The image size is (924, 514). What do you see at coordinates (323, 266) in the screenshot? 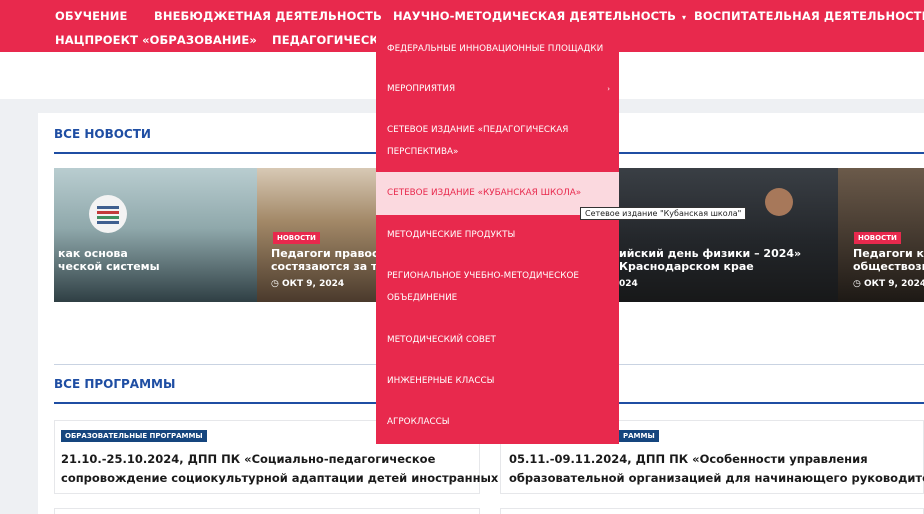
I see `slide-title: состязаются за ти` at bounding box center [323, 266].